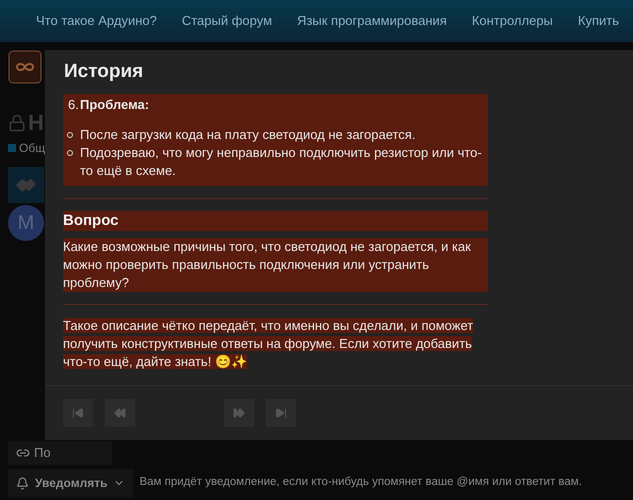 The width and height of the screenshot is (633, 500). I want to click on logo-icon, so click(25, 67).